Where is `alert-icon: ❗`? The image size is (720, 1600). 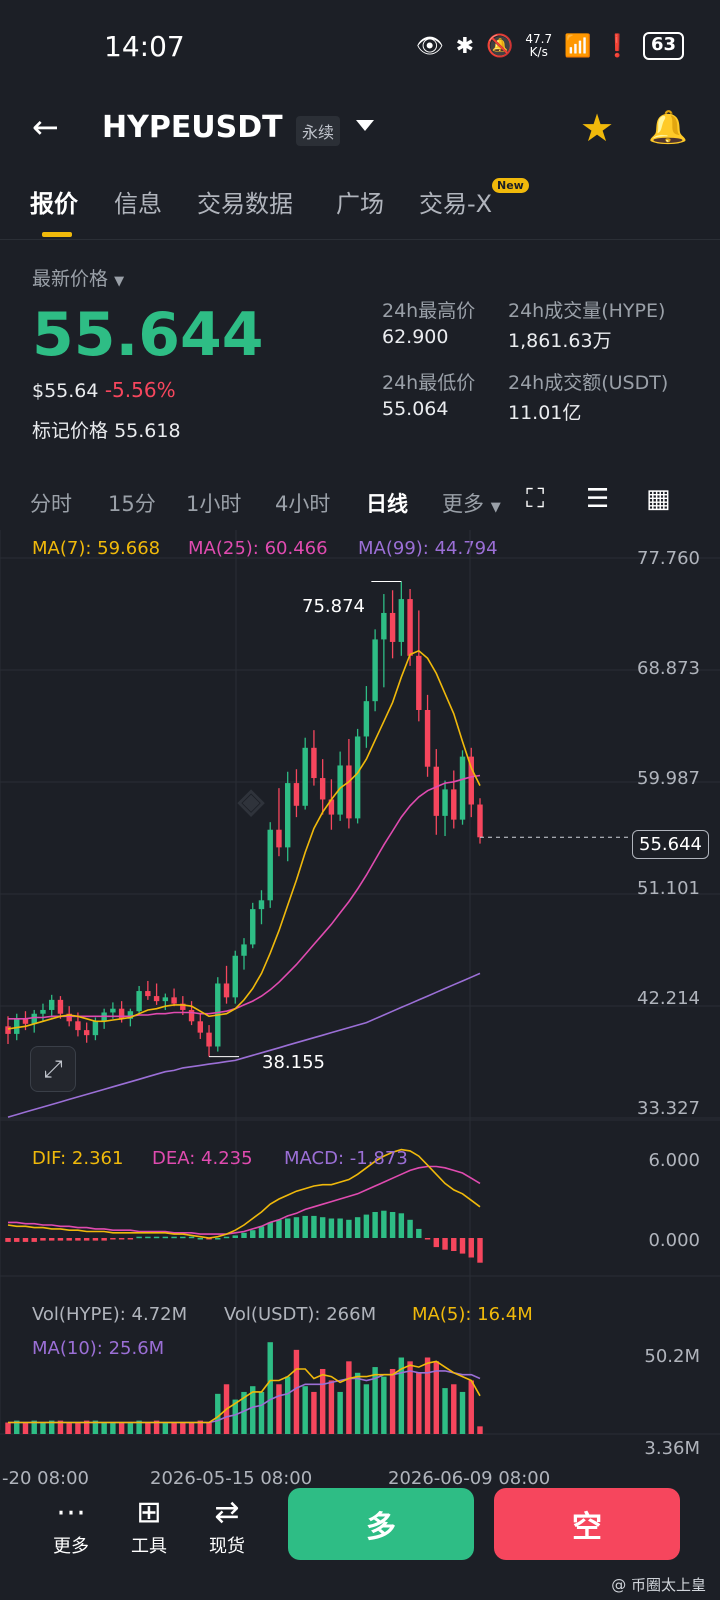
alert-icon: ❗ is located at coordinates (617, 46).